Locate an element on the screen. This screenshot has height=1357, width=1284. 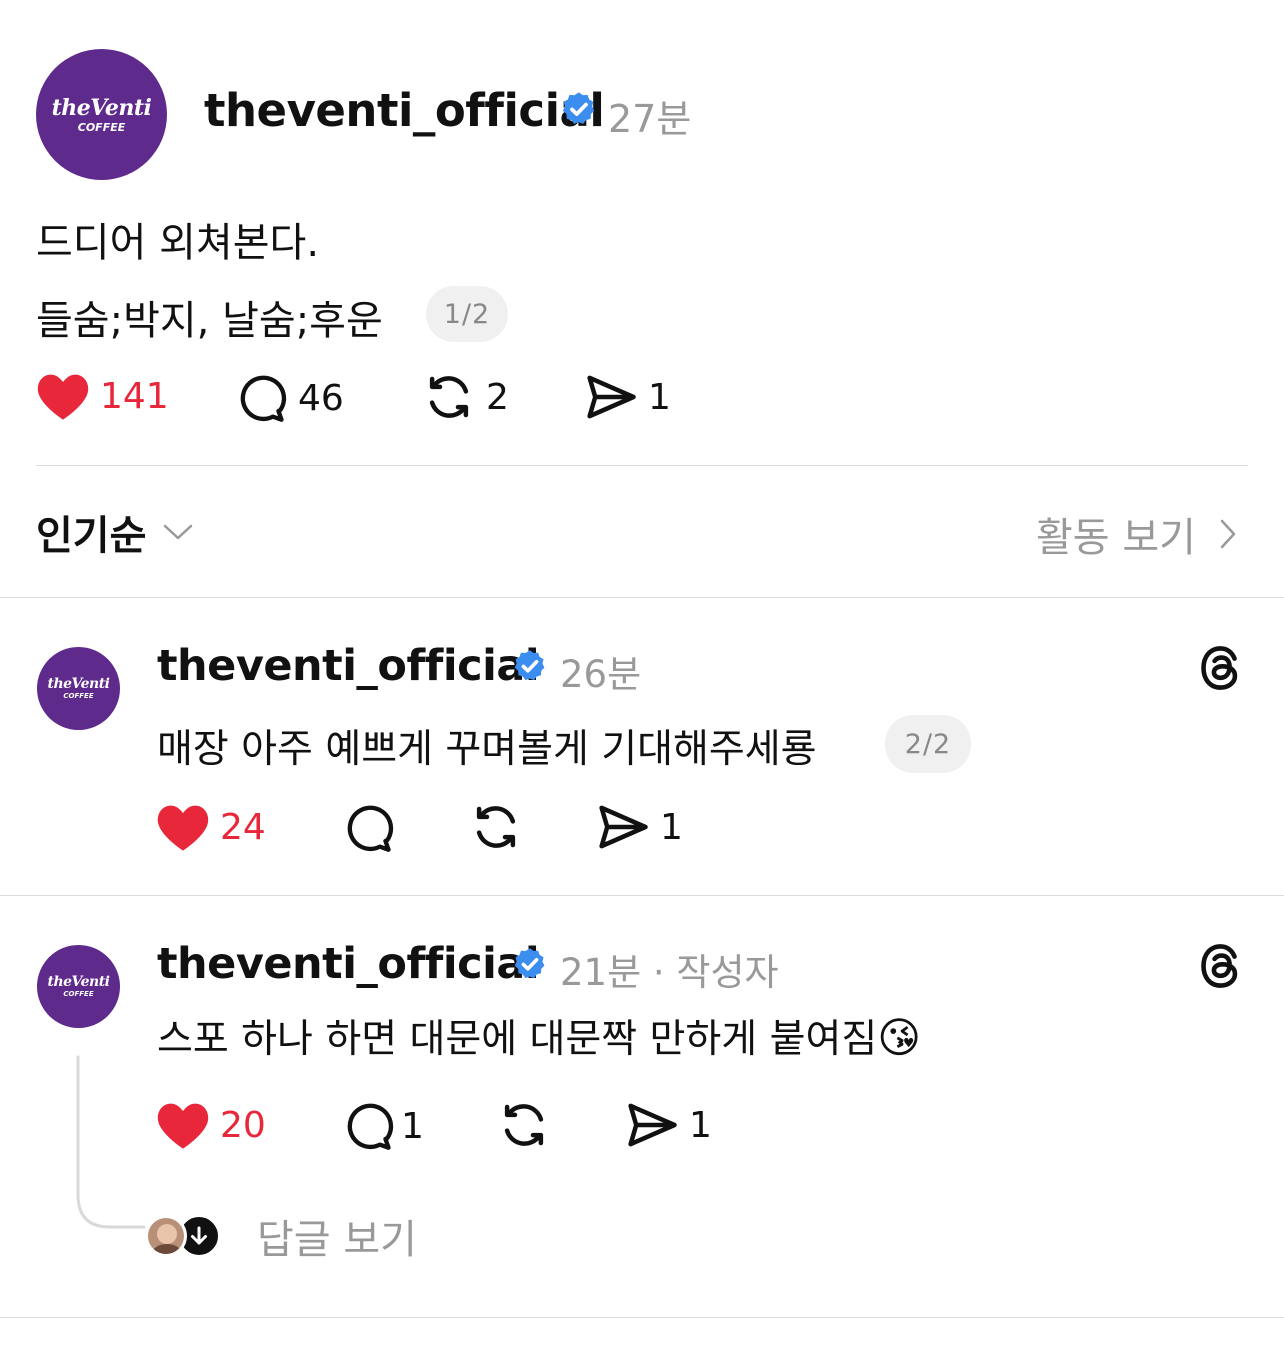
post-share-button: 1 is located at coordinates (627, 397).